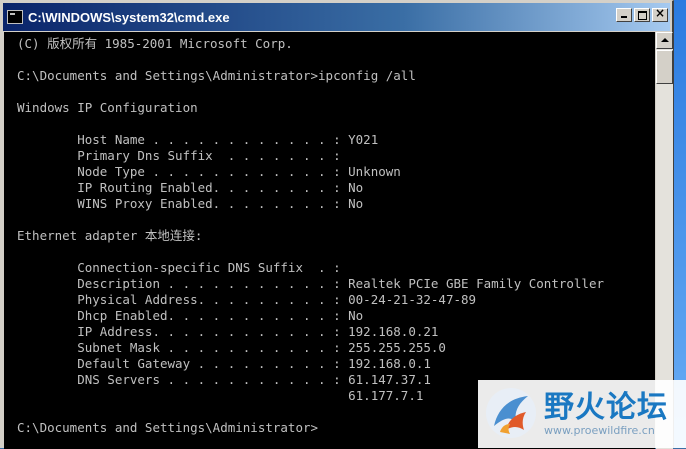 This screenshot has height=449, width=686. Describe the element at coordinates (664, 40) in the screenshot. I see `scroll-up-button` at that location.